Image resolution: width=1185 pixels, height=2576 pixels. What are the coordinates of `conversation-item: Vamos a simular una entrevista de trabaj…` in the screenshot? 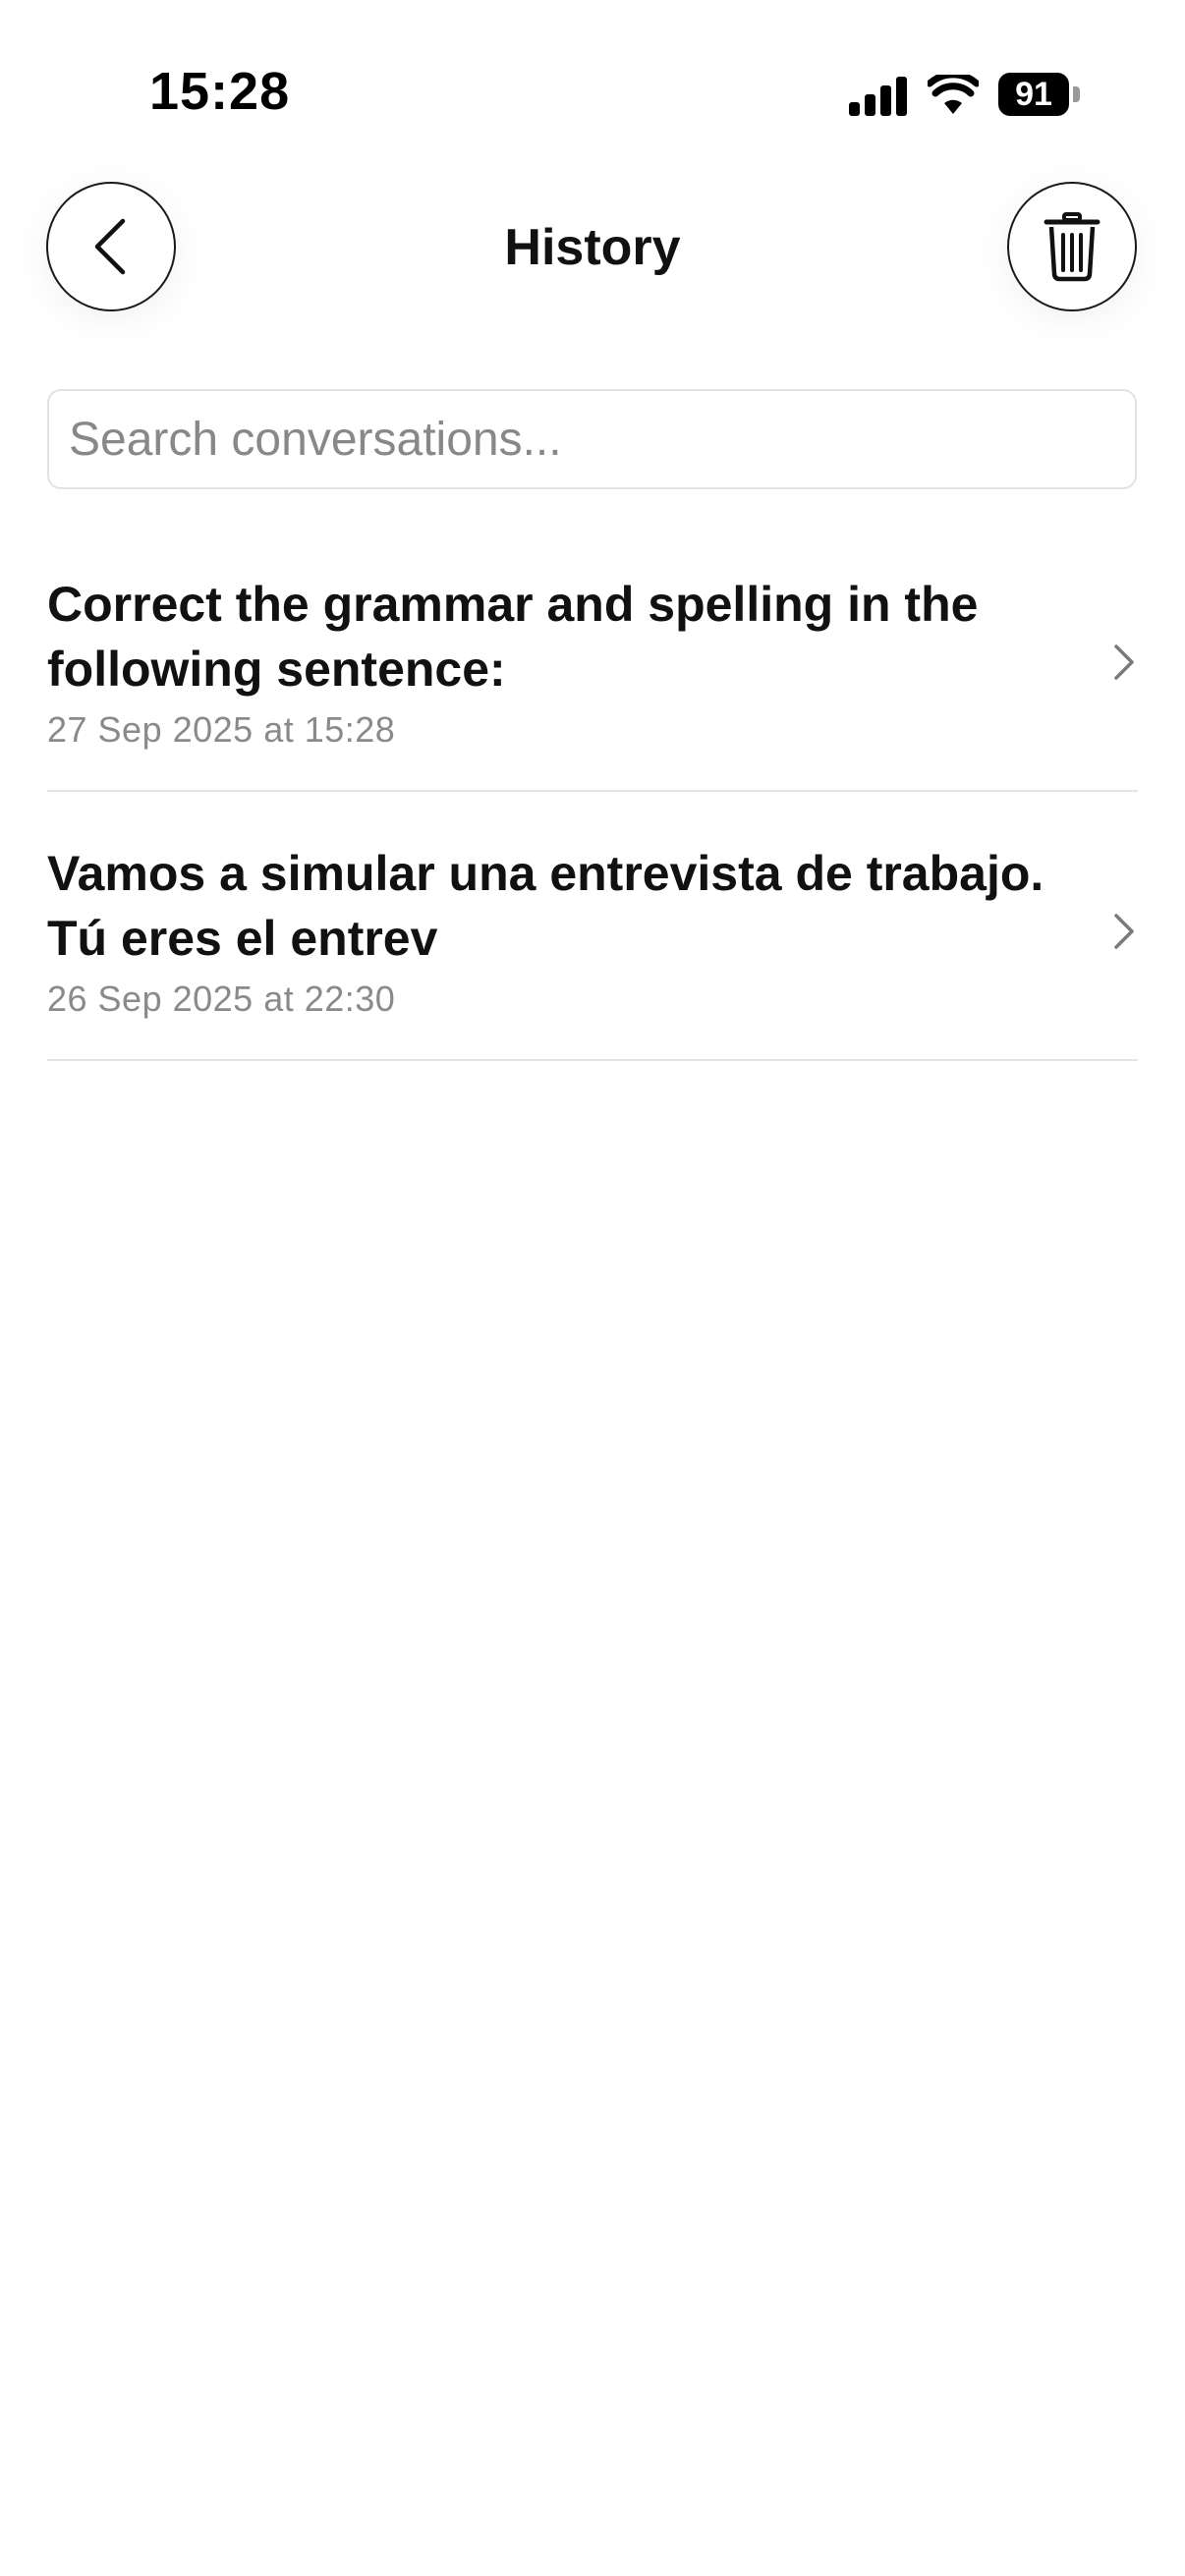 It's located at (592, 940).